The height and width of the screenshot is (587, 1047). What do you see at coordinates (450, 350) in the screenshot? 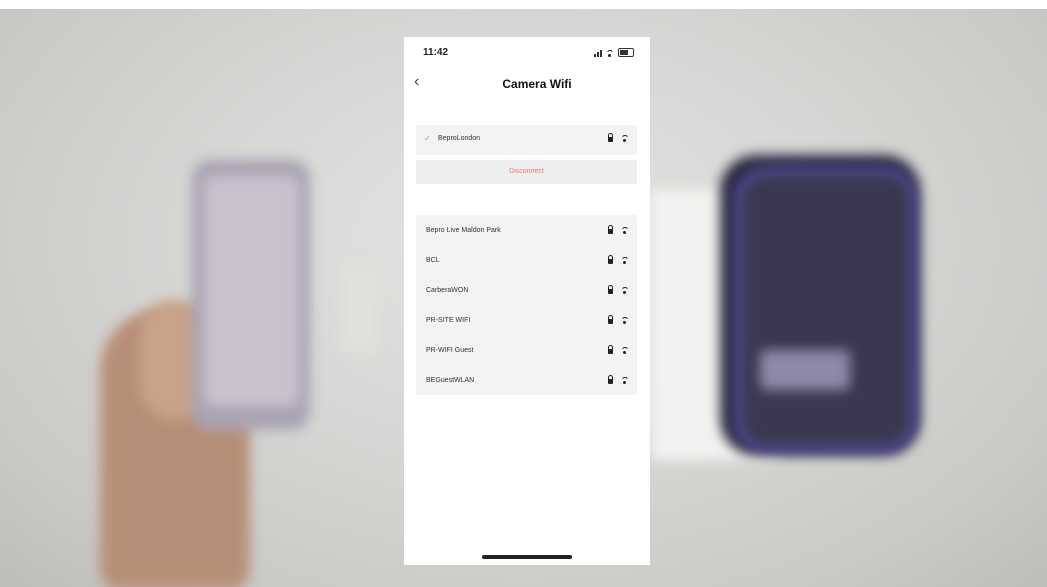
I see `network-name: PR-WIFI Guest` at bounding box center [450, 350].